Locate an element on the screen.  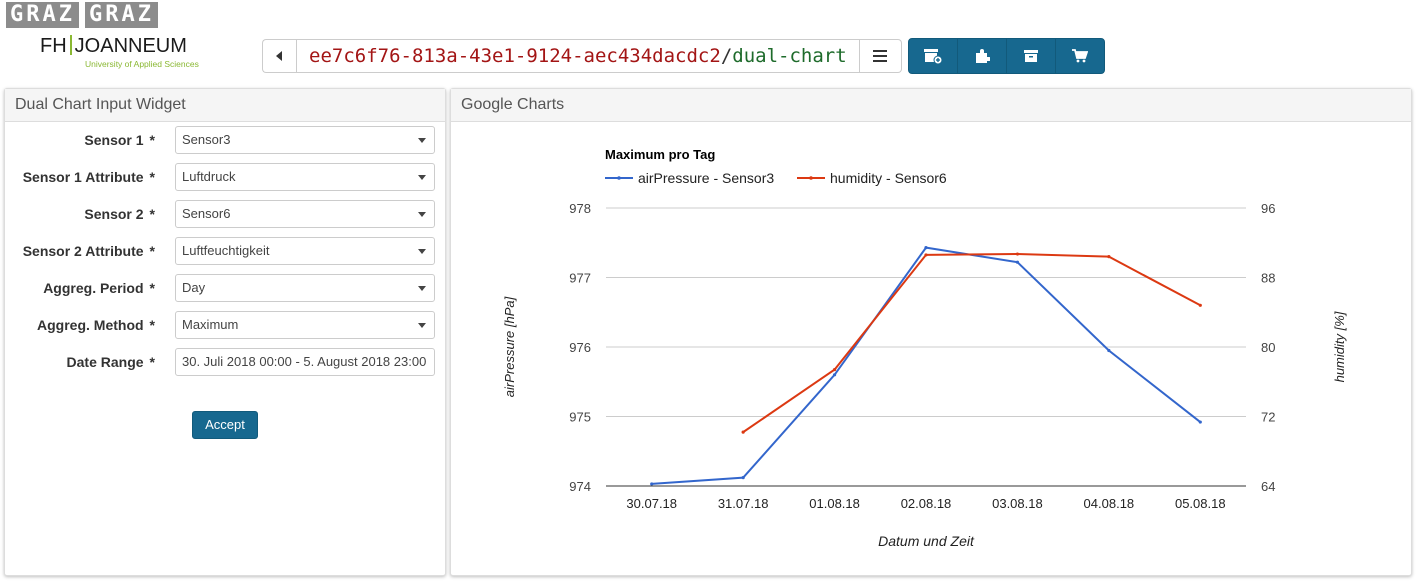
form-row-sensor-2: Sensor 2 * Sensor6 is located at coordinates (225, 214).